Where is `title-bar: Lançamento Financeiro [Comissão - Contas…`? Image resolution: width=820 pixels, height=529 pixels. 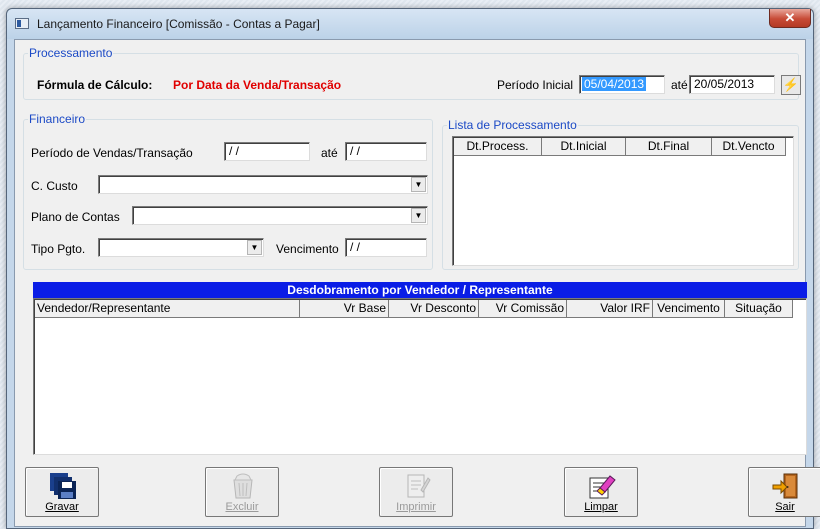 title-bar: Lançamento Financeiro [Comissão - Contas… is located at coordinates (410, 24).